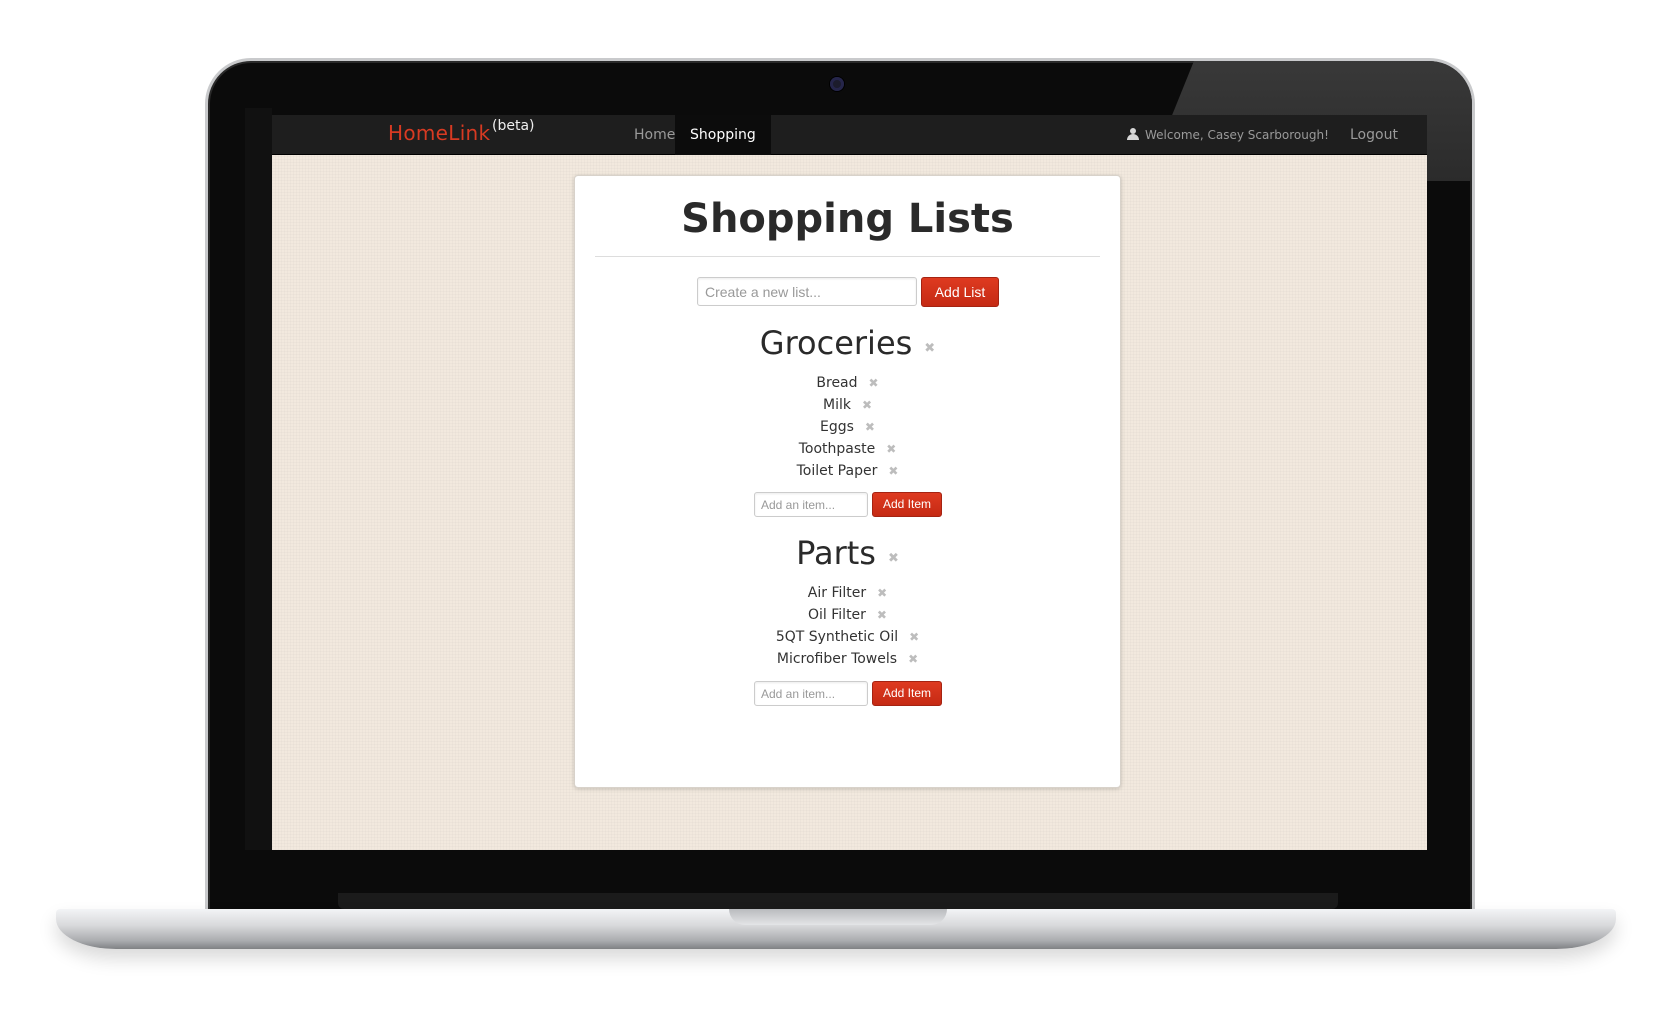 The width and height of the screenshot is (1676, 1014). I want to click on item-label: Toilet Paper, so click(837, 471).